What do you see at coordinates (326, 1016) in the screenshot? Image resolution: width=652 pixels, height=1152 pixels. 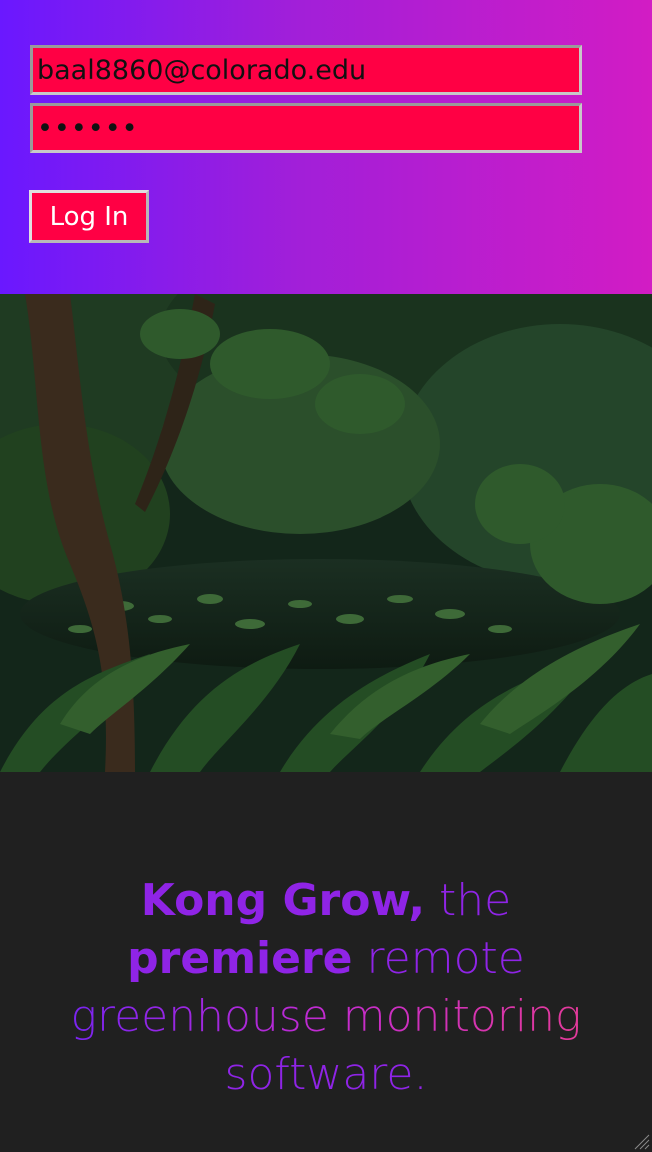 I see `tagline-text-3: greenhouse monitoring` at bounding box center [326, 1016].